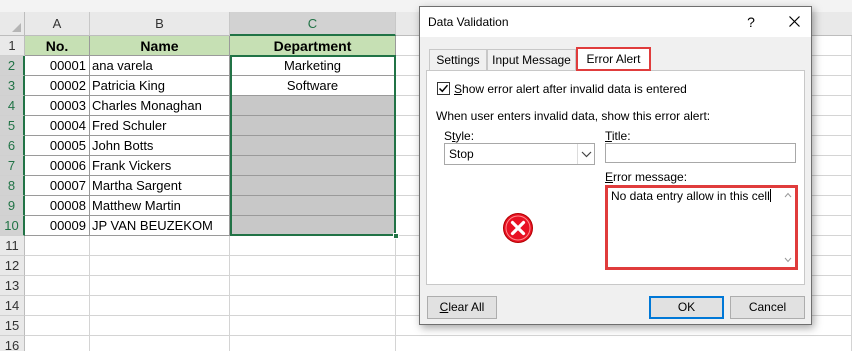  Describe the element at coordinates (313, 24) in the screenshot. I see `column-header-c: C` at that location.